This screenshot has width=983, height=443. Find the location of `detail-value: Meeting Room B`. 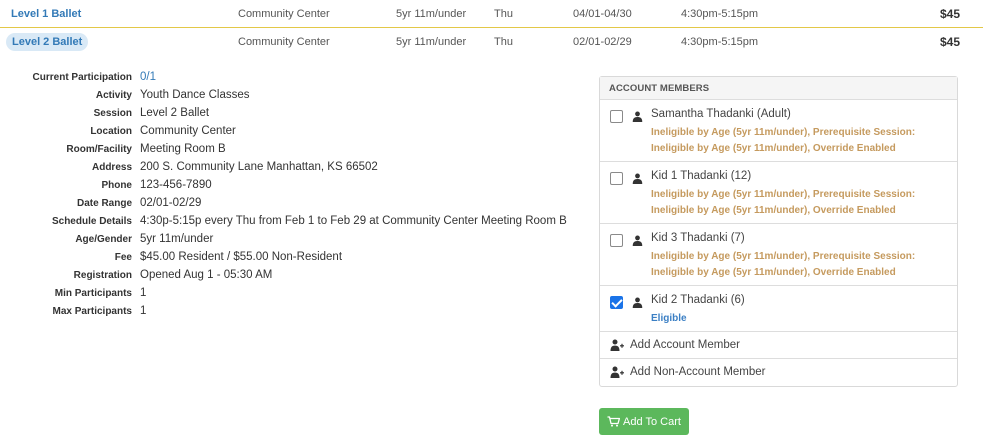

detail-value: Meeting Room B is located at coordinates (183, 149).